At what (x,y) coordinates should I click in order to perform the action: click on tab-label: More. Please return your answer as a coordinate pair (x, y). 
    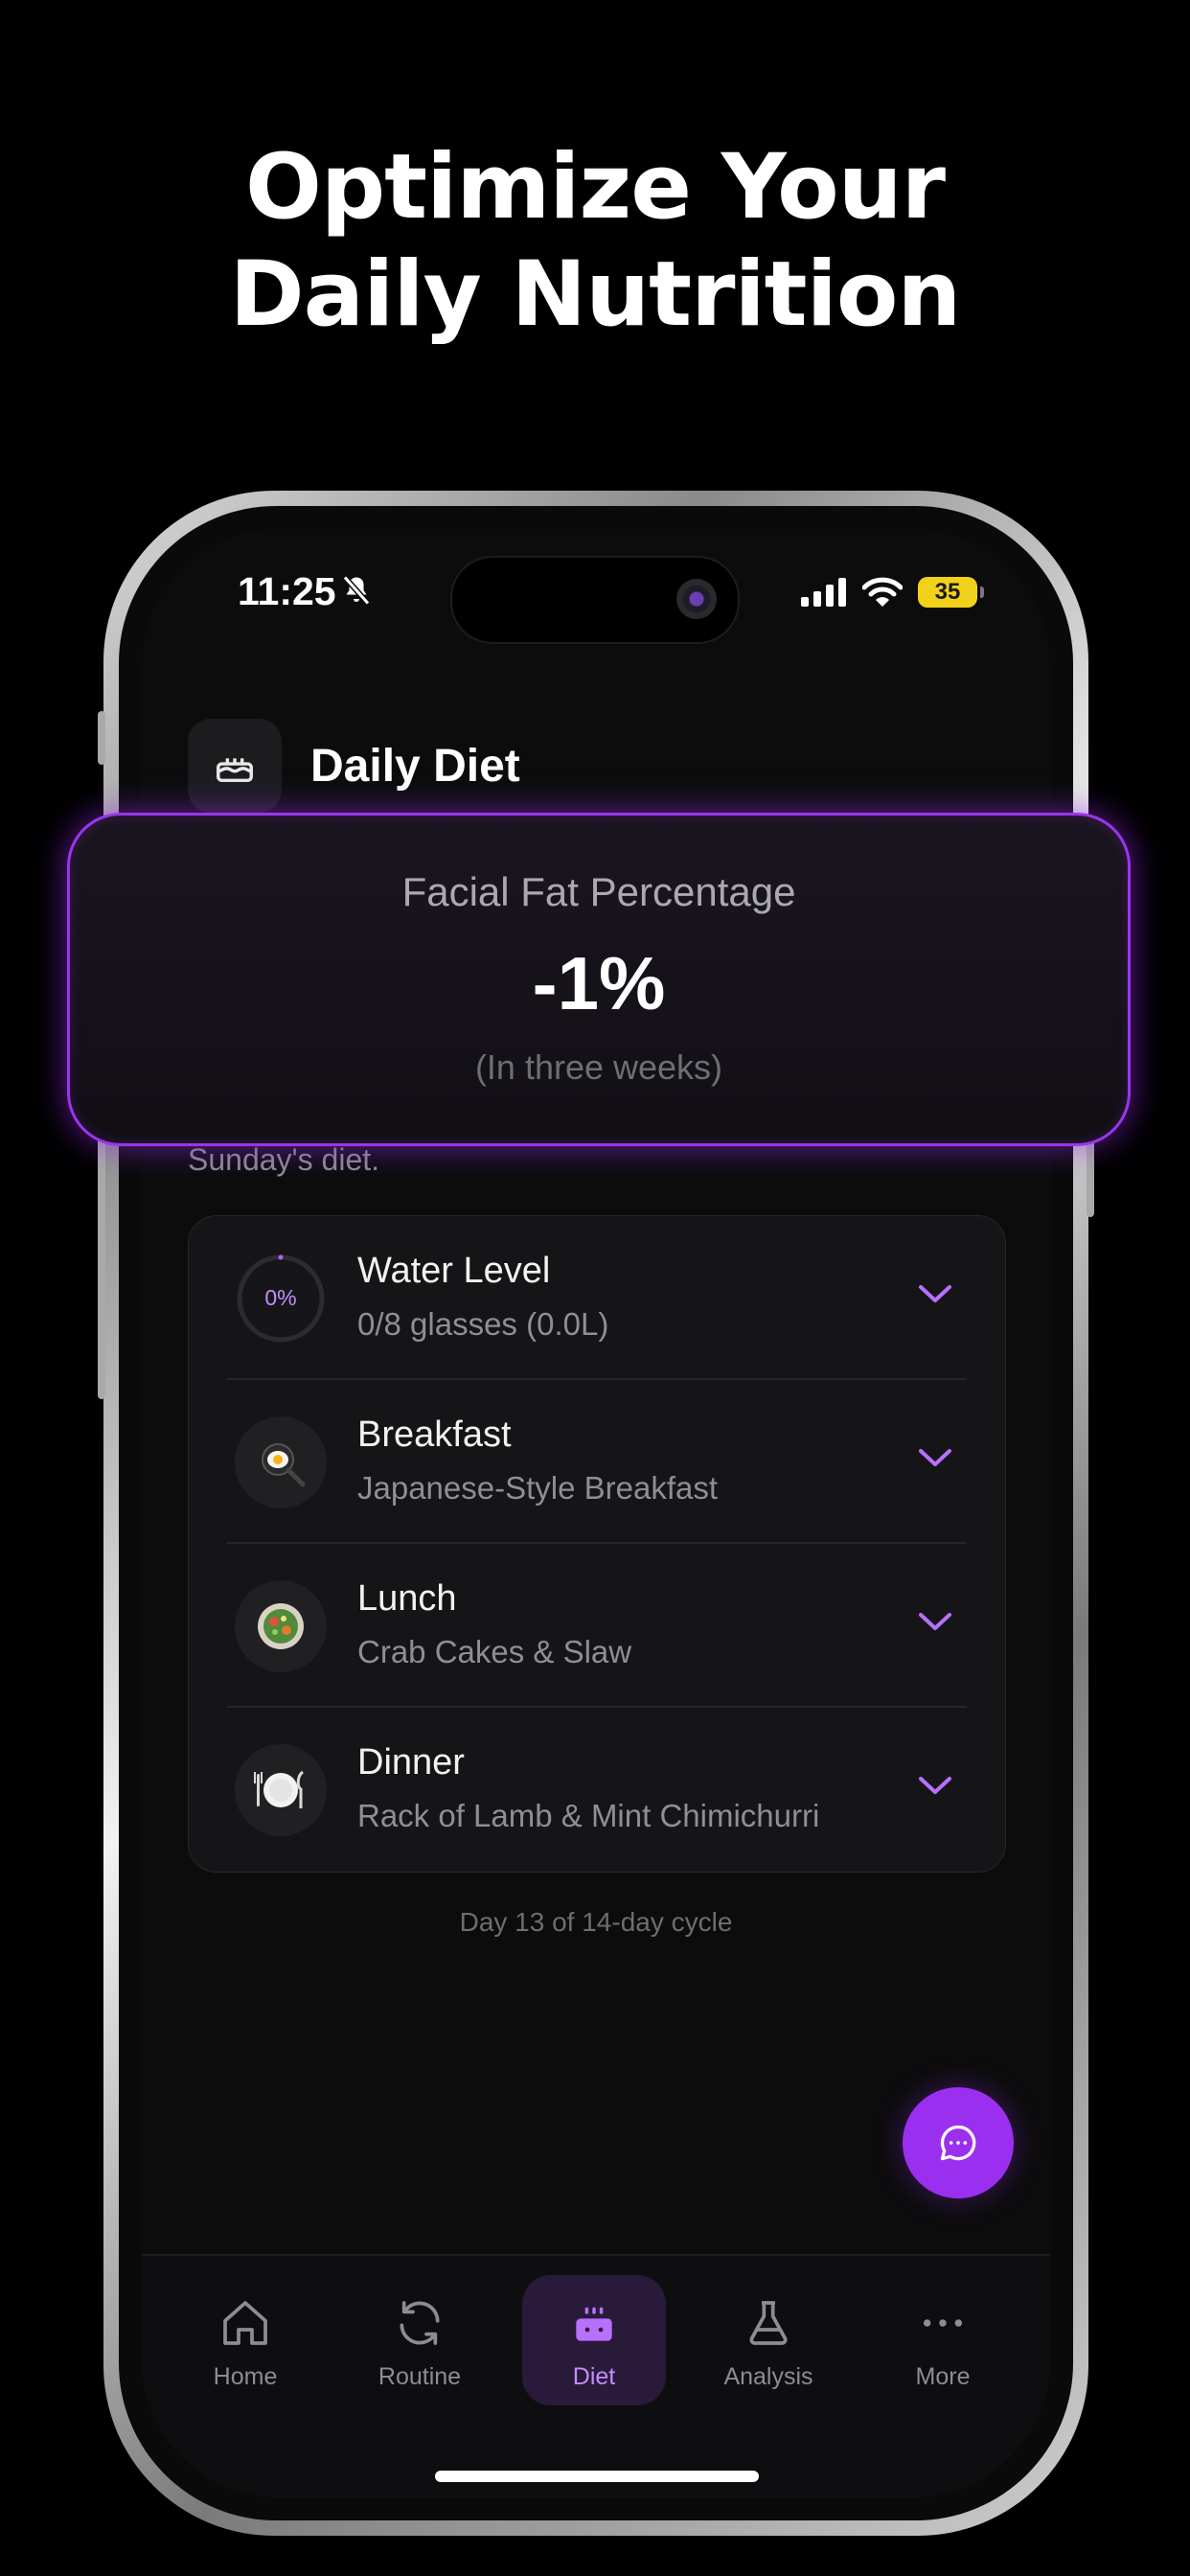
    Looking at the image, I should click on (943, 2376).